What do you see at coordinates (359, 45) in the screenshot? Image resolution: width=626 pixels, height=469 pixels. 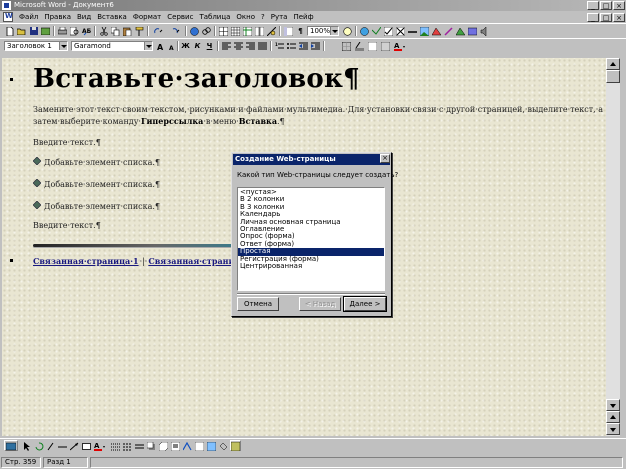 I see `highlight-icon` at bounding box center [359, 45].